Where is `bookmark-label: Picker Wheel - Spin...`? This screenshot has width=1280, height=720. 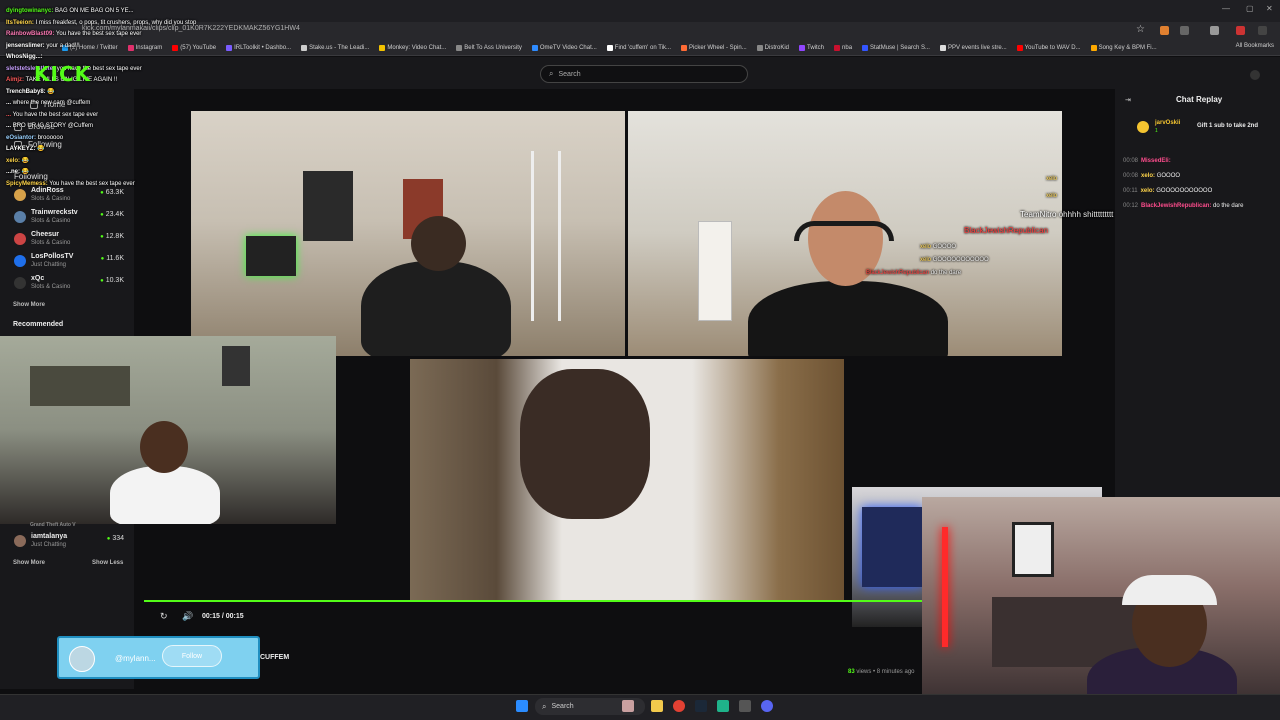 bookmark-label: Picker Wheel - Spin... is located at coordinates (717, 47).